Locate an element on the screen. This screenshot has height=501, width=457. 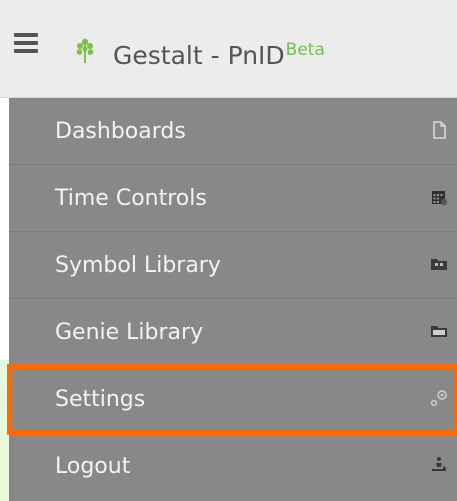
leaf-logo-icon is located at coordinates (85, 50).